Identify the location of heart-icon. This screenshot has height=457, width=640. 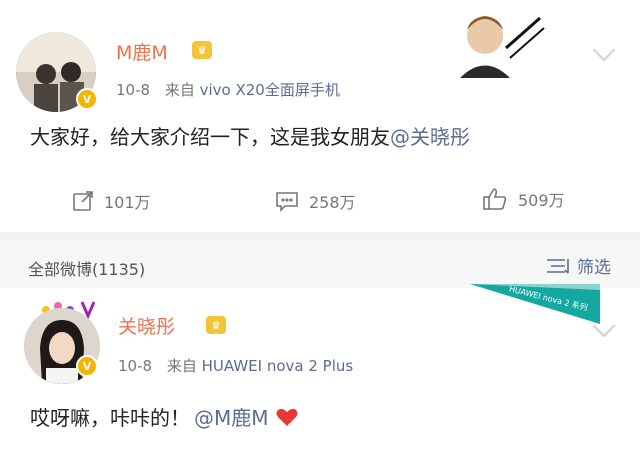
(287, 417).